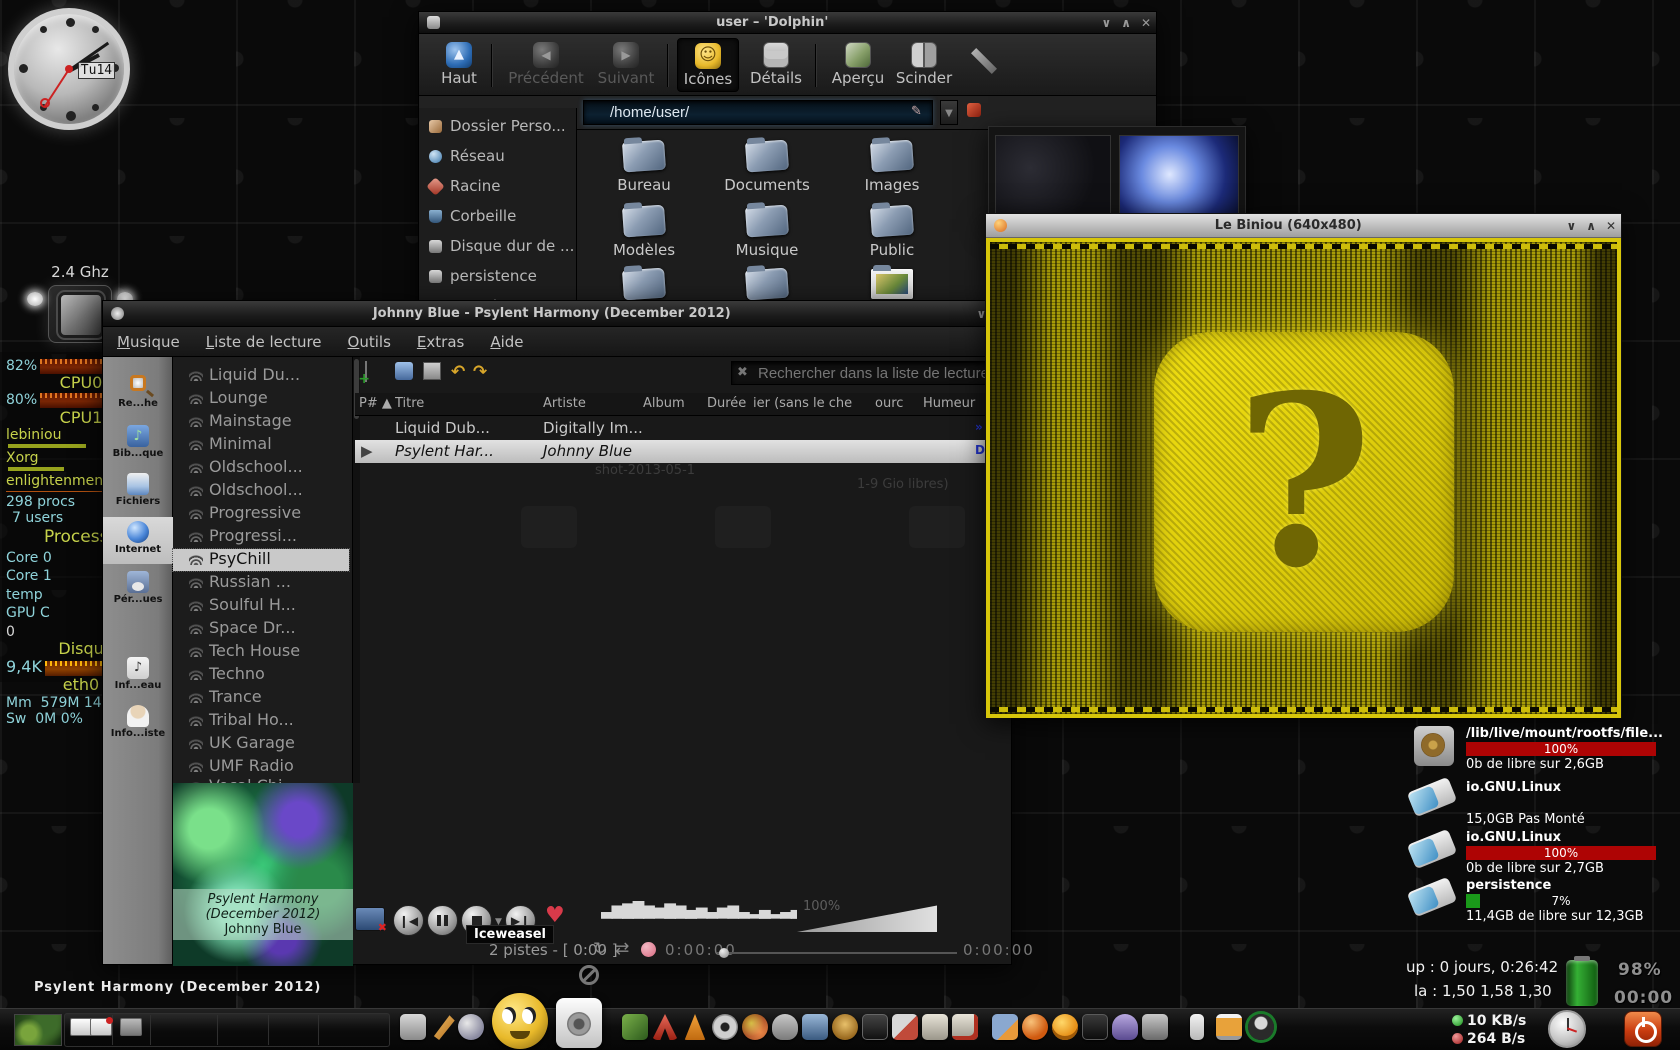  What do you see at coordinates (261, 514) in the screenshot?
I see `station-item: Progressive` at bounding box center [261, 514].